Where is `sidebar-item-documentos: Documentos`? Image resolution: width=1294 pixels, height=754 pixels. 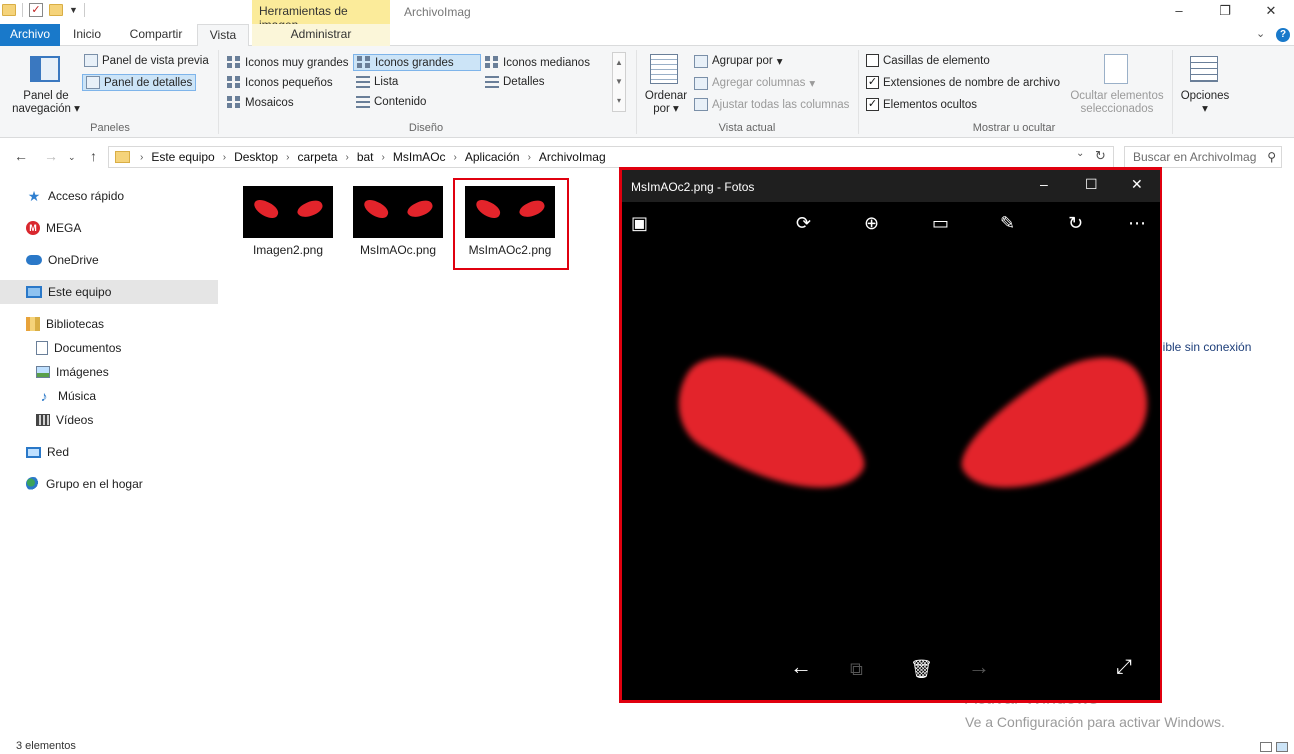 sidebar-item-documentos: Documentos is located at coordinates (78, 348).